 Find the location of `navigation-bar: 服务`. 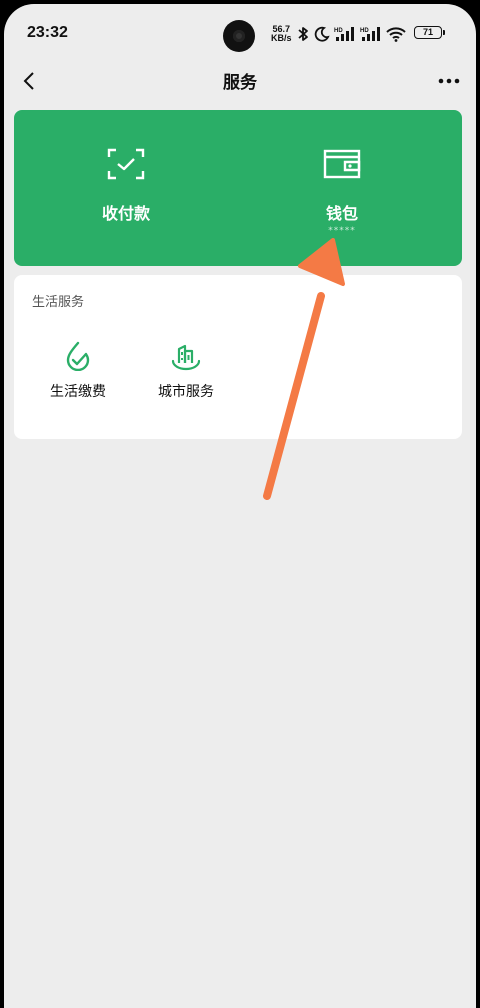

navigation-bar: 服务 is located at coordinates (240, 82).